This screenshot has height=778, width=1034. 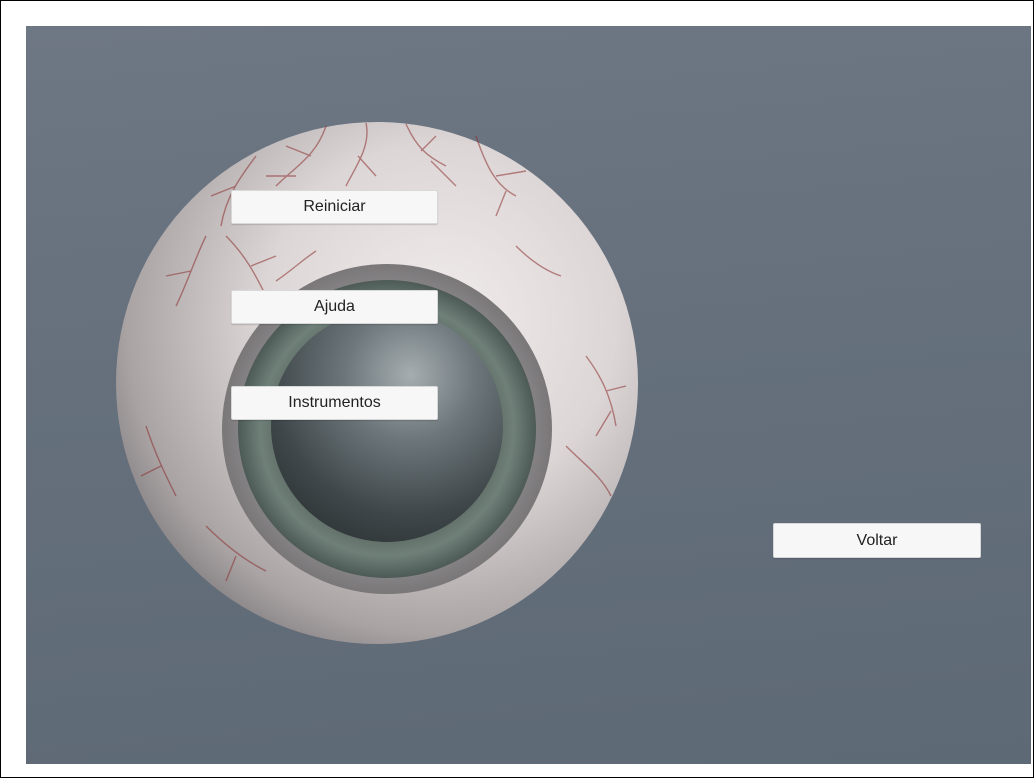 What do you see at coordinates (334, 207) in the screenshot?
I see `reiniciar-button: Reiniciar` at bounding box center [334, 207].